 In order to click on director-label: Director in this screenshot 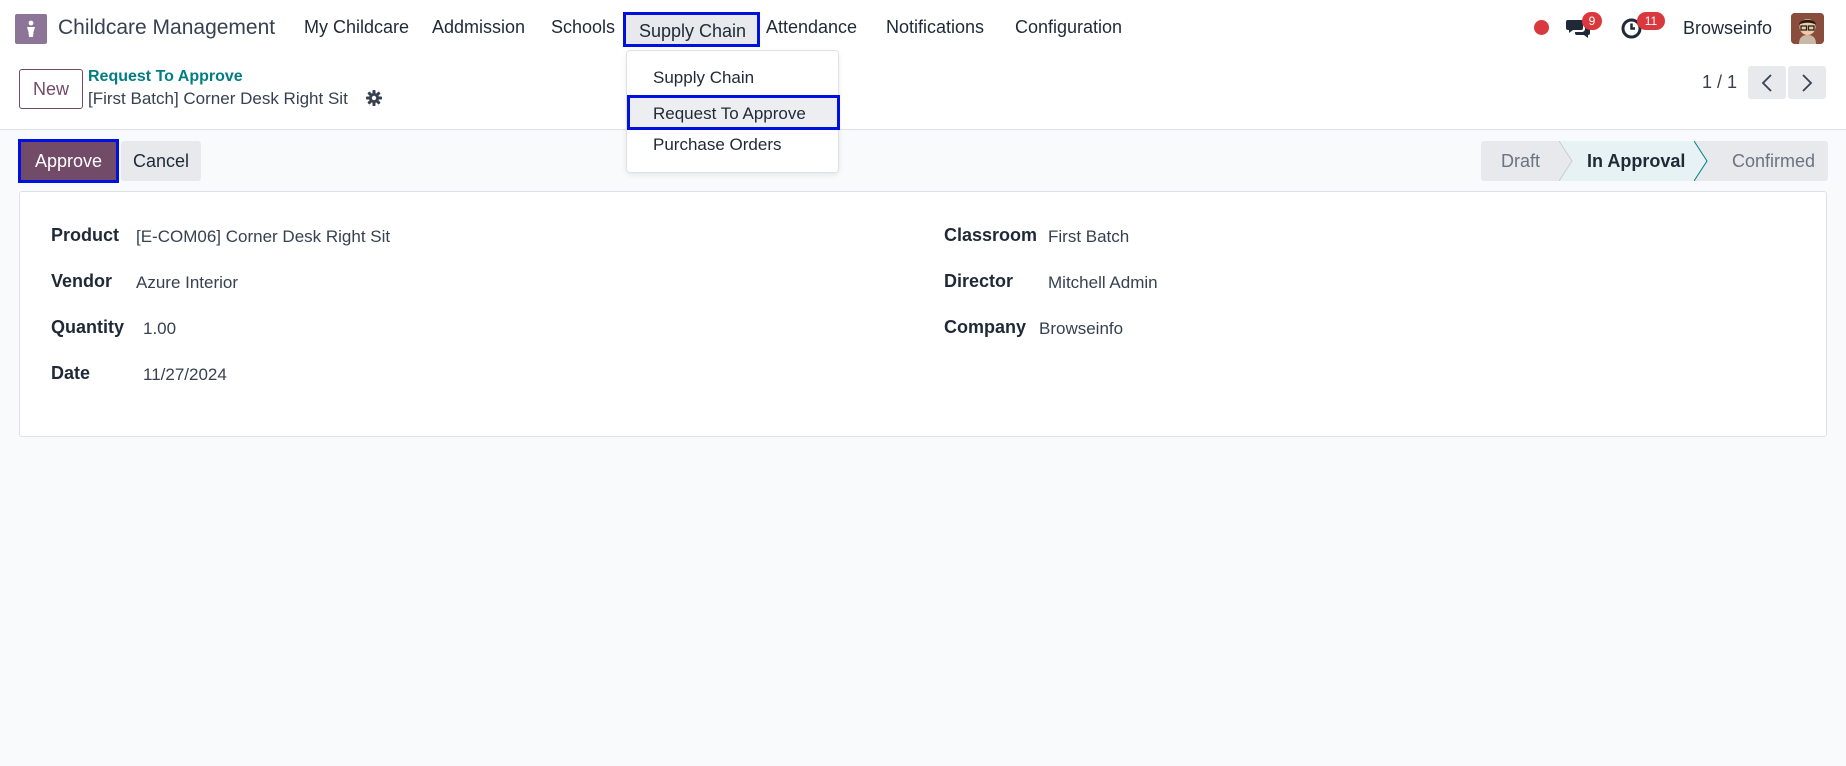, I will do `click(979, 281)`.